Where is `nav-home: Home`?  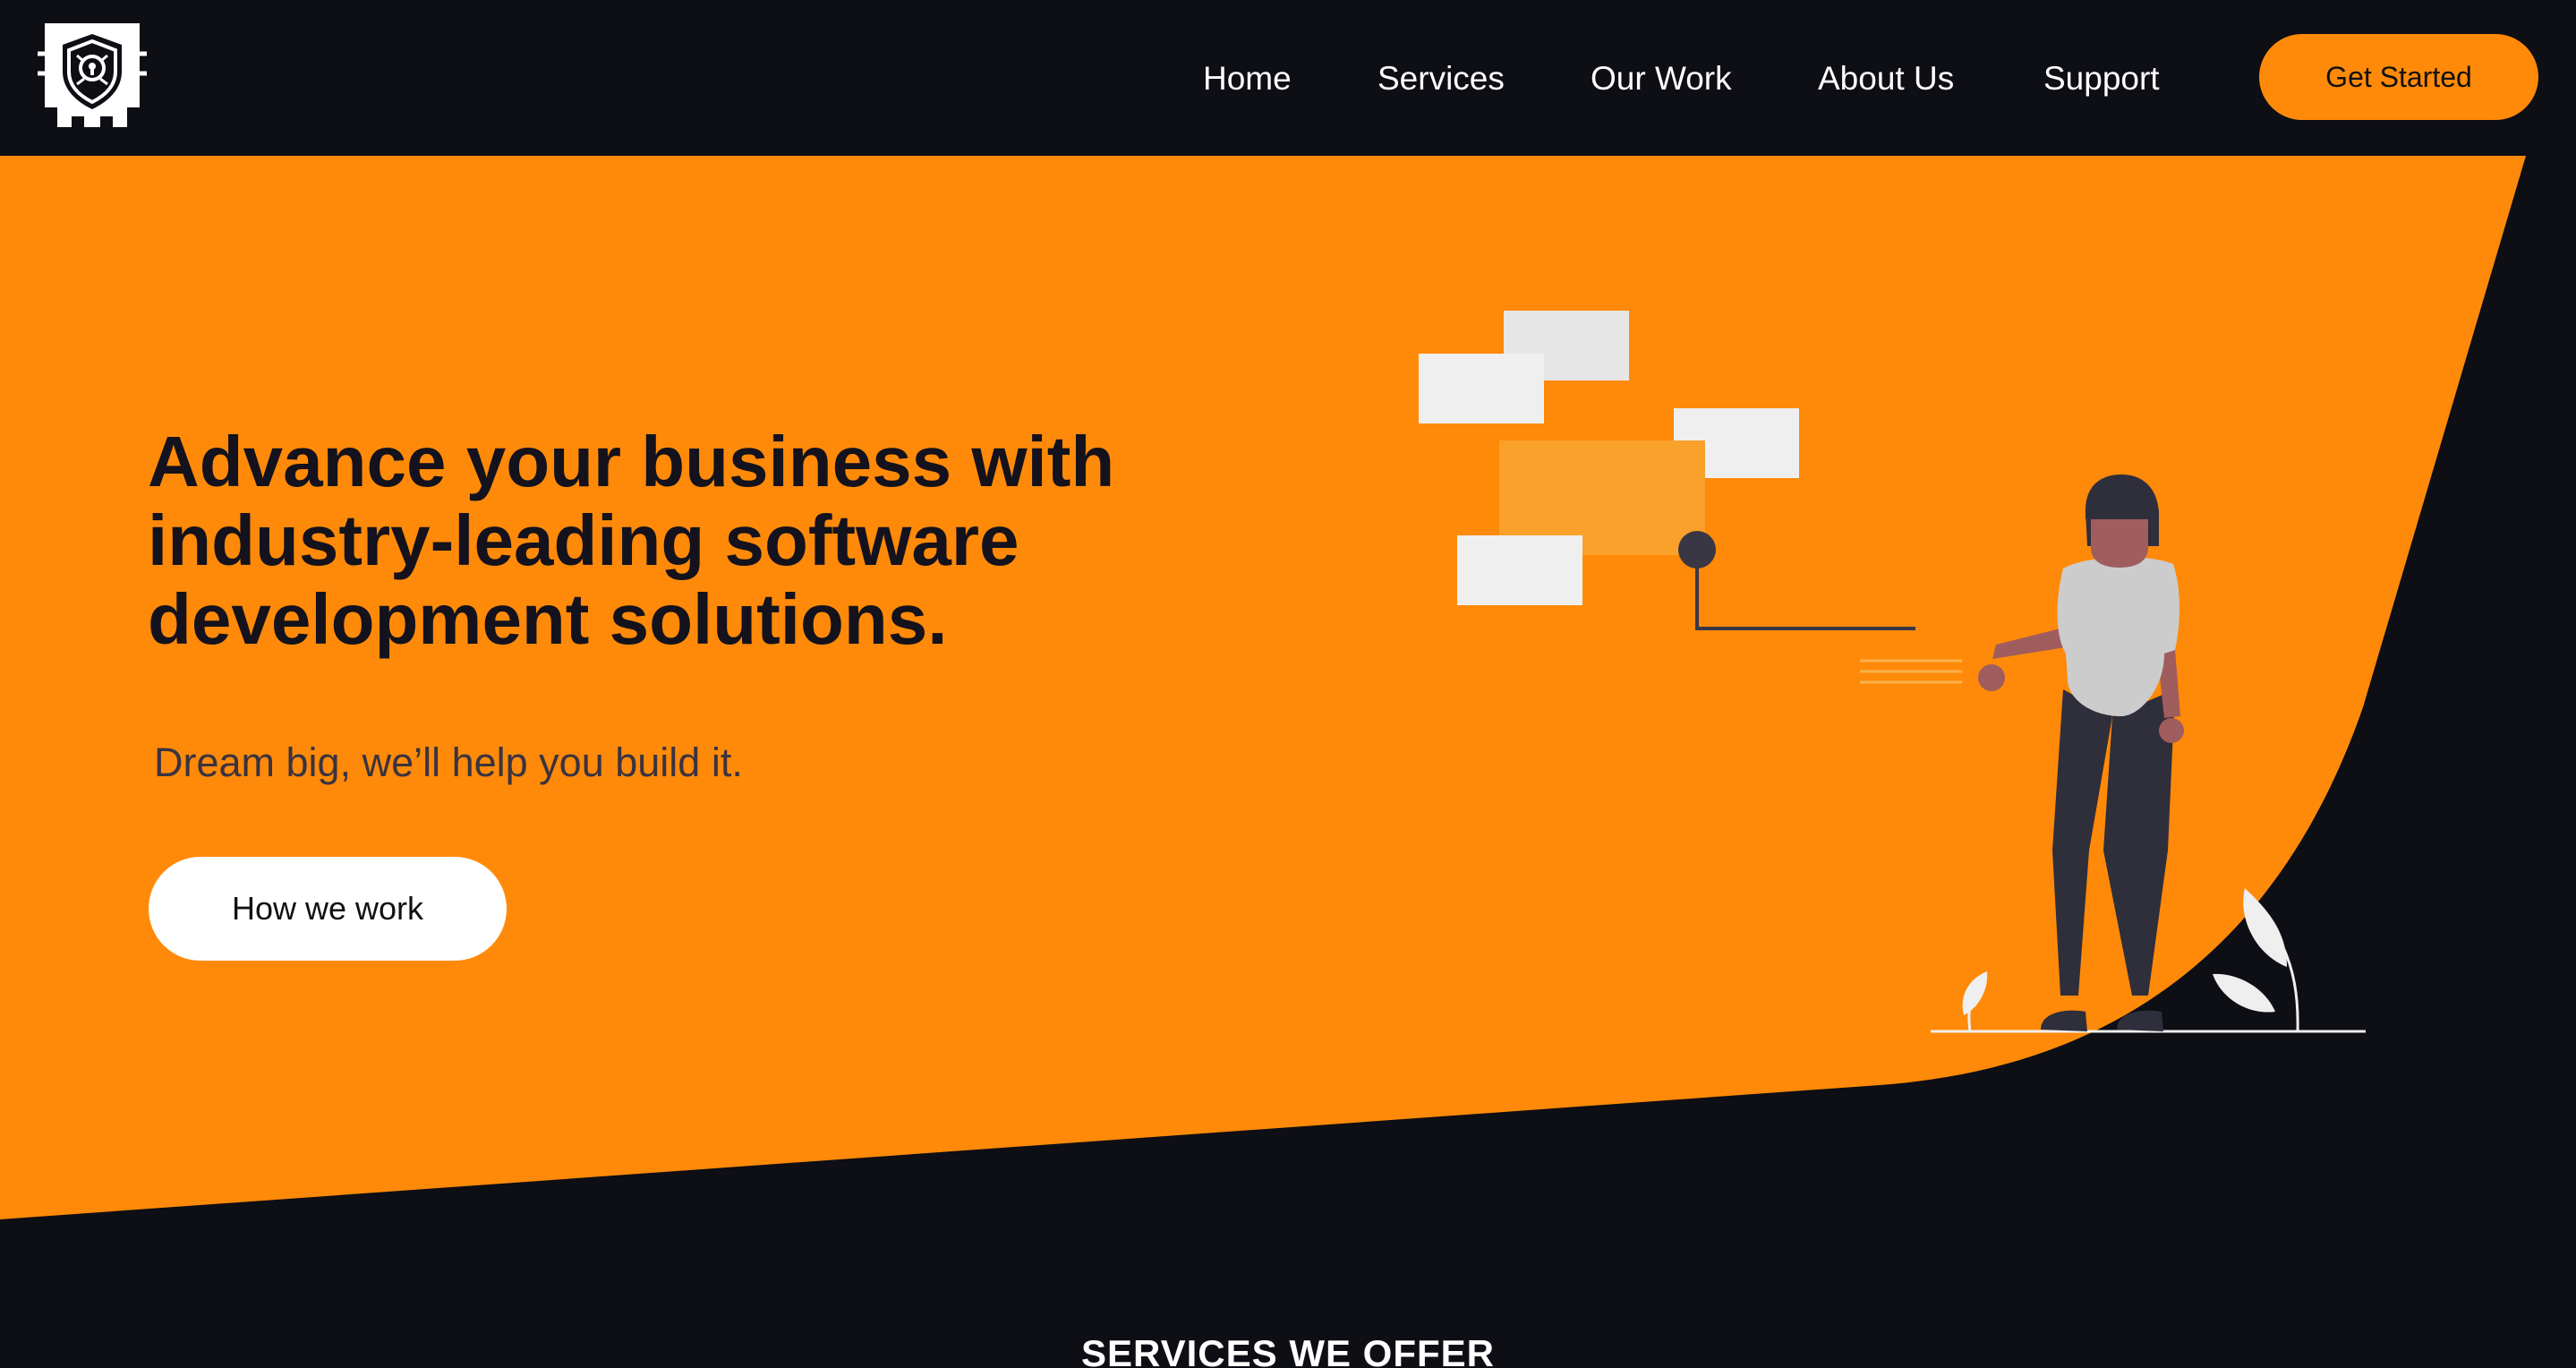 nav-home: Home is located at coordinates (1247, 79).